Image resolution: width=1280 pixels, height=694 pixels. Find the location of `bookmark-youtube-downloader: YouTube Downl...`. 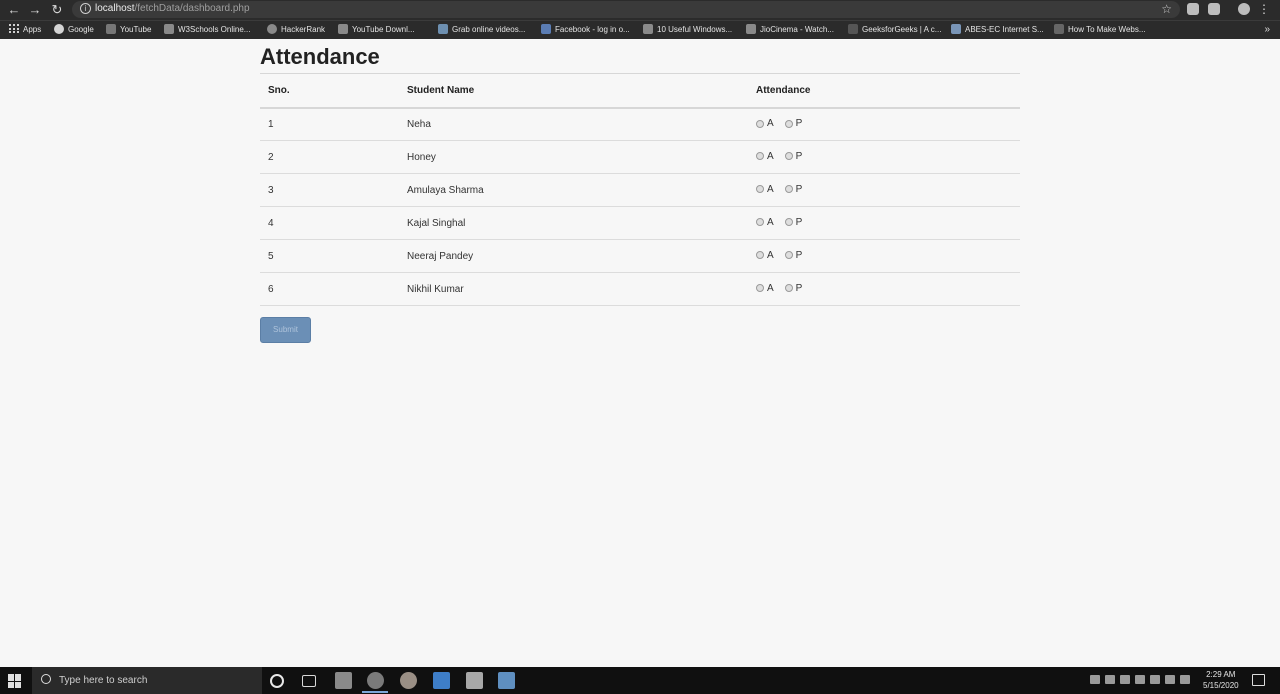

bookmark-youtube-downloader: YouTube Downl... is located at coordinates (376, 29).